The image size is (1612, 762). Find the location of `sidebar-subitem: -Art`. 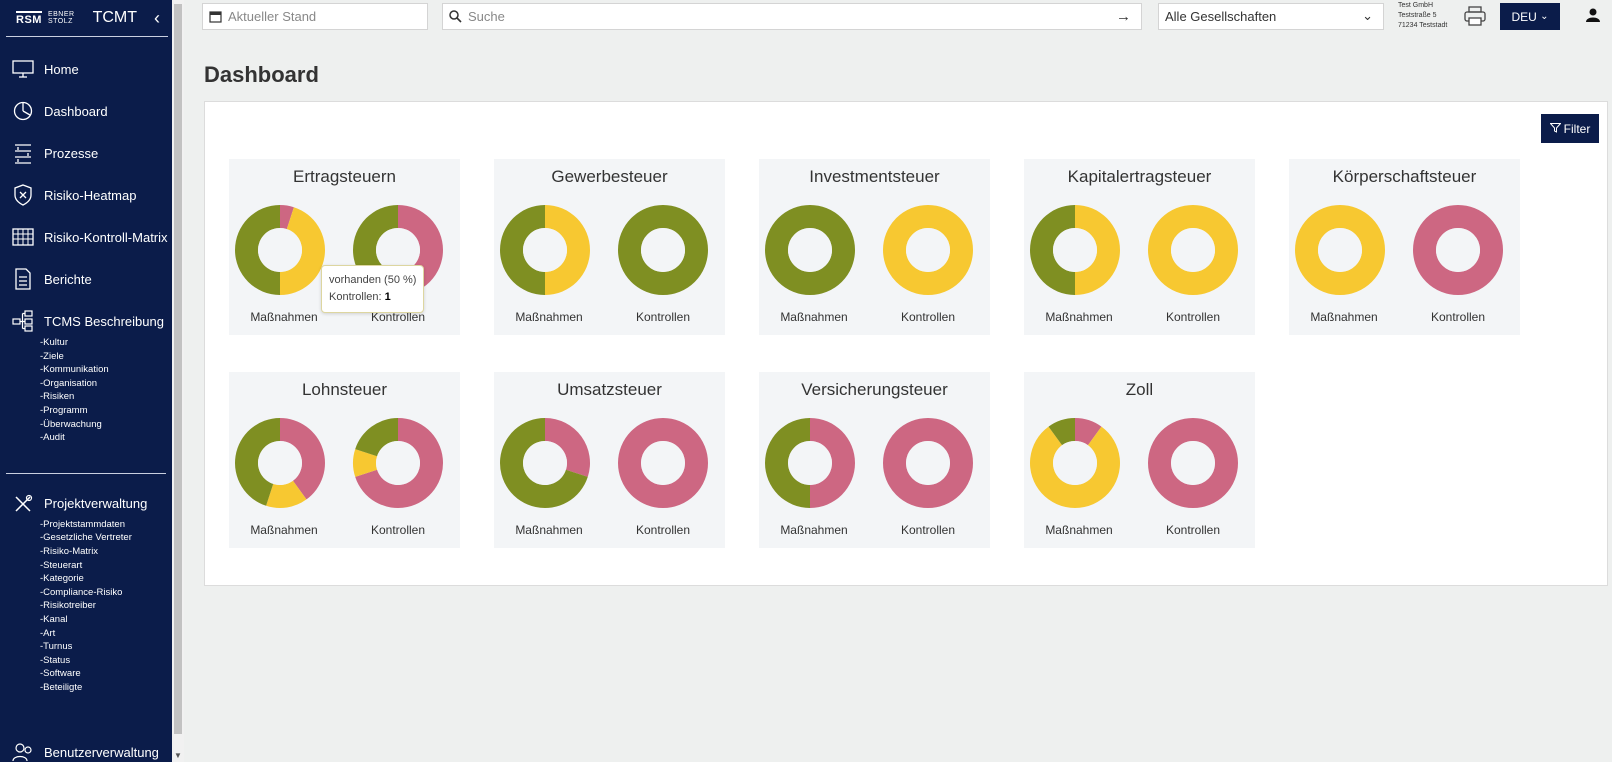

sidebar-subitem: -Art is located at coordinates (106, 634).